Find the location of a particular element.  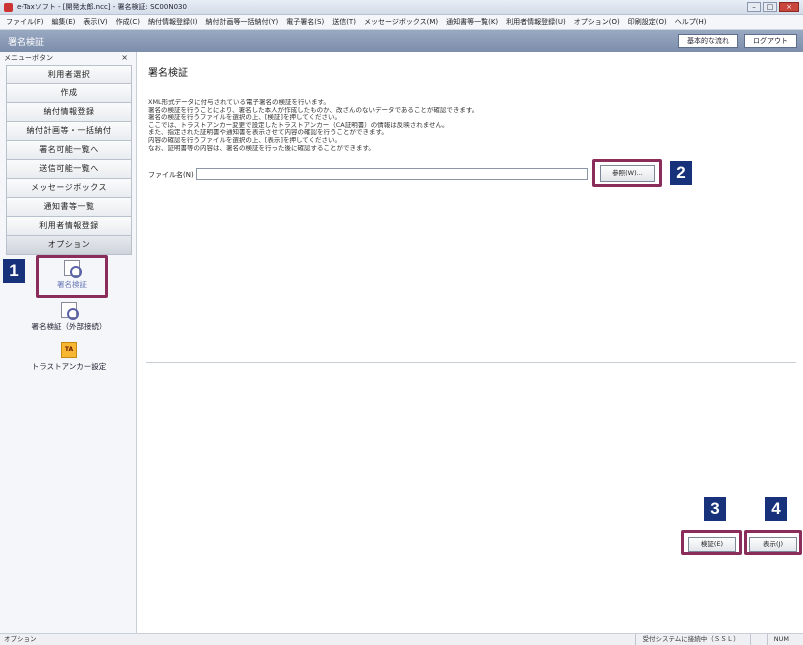

file-name-input is located at coordinates (392, 174).